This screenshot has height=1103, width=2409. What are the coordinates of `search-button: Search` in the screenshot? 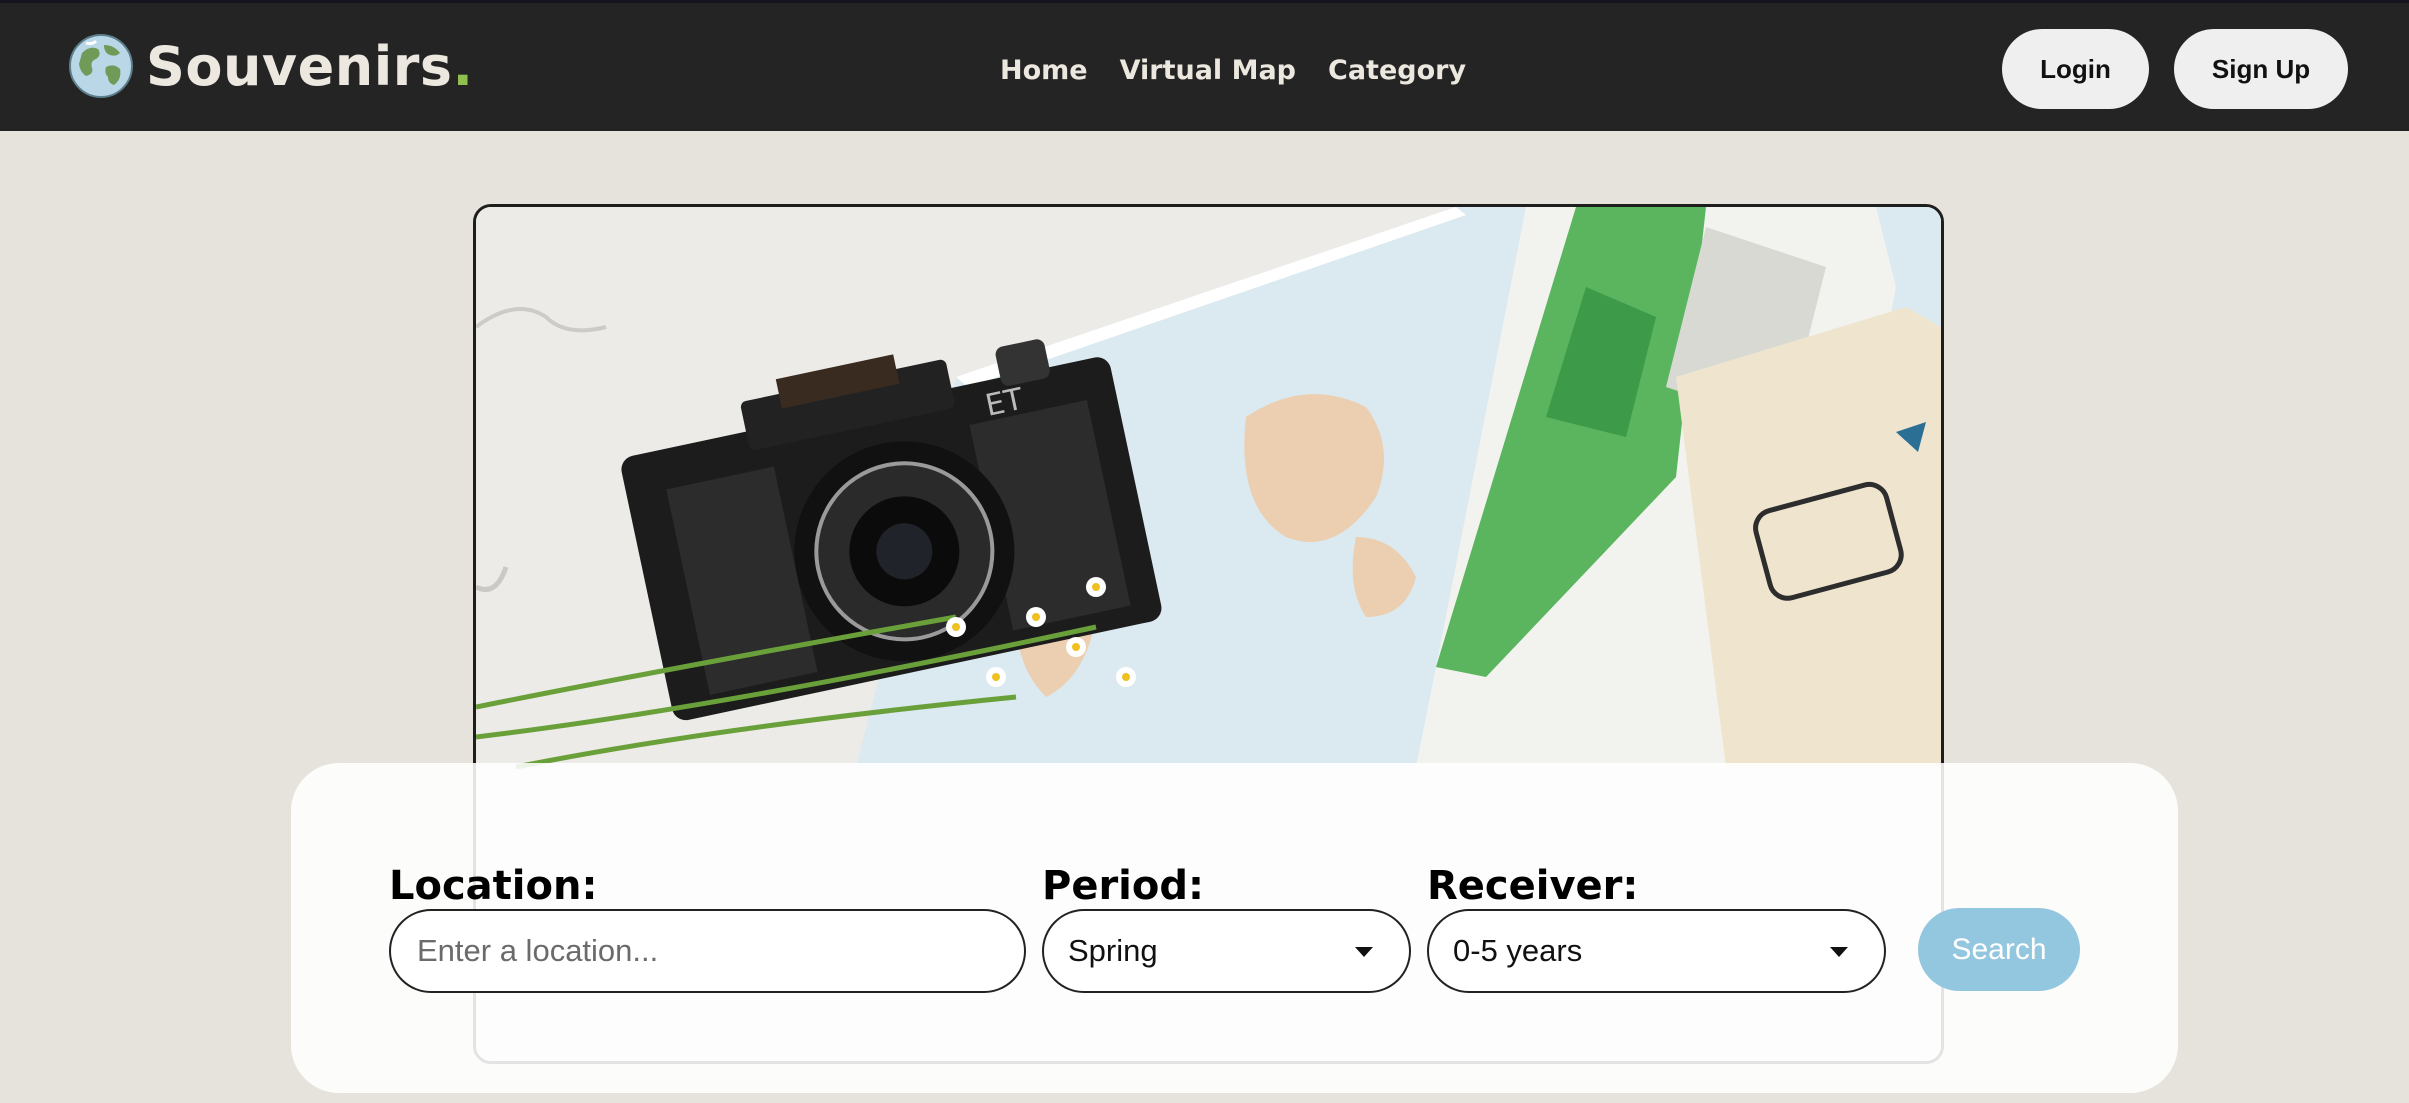 It's located at (1999, 949).